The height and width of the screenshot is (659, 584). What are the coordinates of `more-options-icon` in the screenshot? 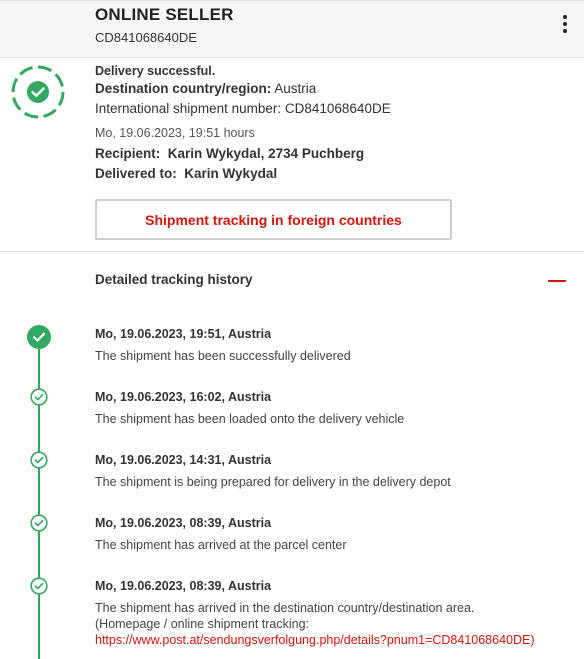 It's located at (565, 26).